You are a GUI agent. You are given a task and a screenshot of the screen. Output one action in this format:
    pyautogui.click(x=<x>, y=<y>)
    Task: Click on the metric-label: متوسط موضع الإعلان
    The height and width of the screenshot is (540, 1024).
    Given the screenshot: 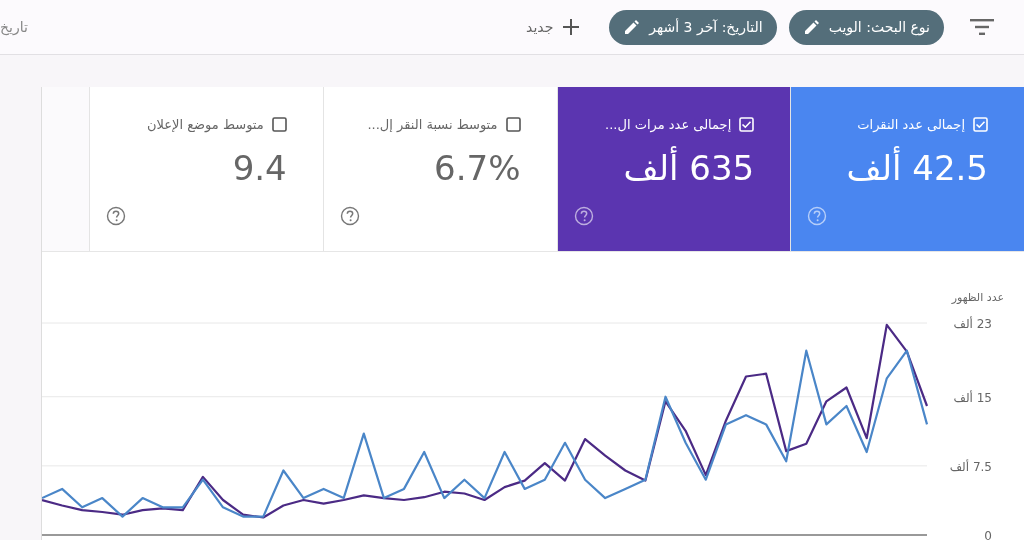 What is the action you would take?
    pyautogui.click(x=205, y=124)
    